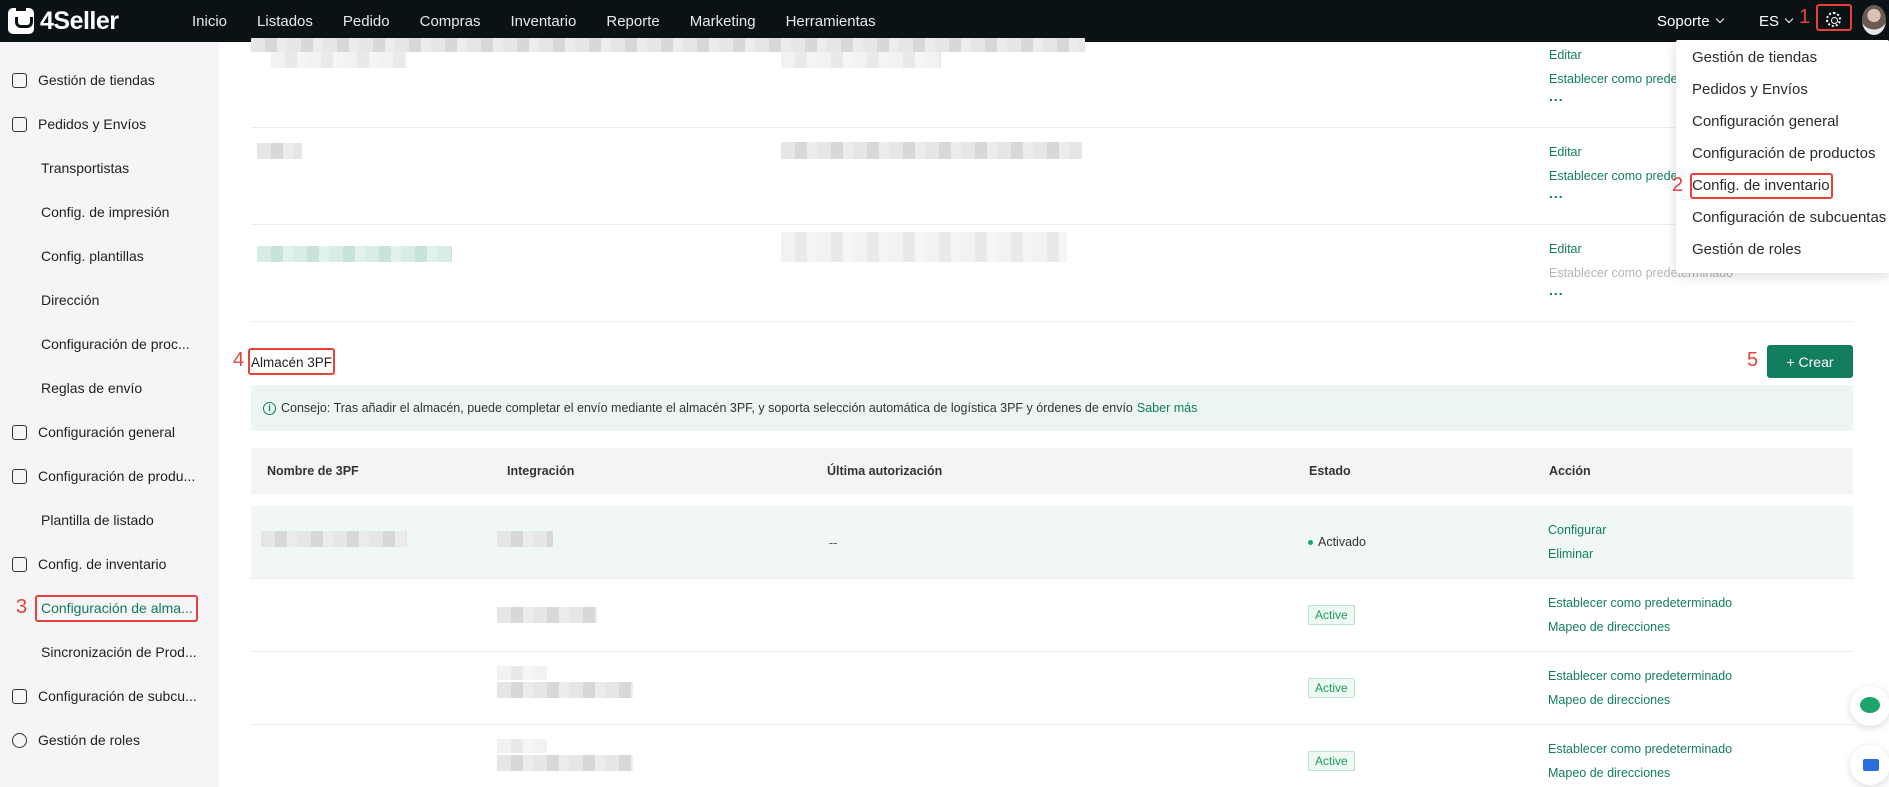  I want to click on support-menu: Soporte, so click(1690, 21).